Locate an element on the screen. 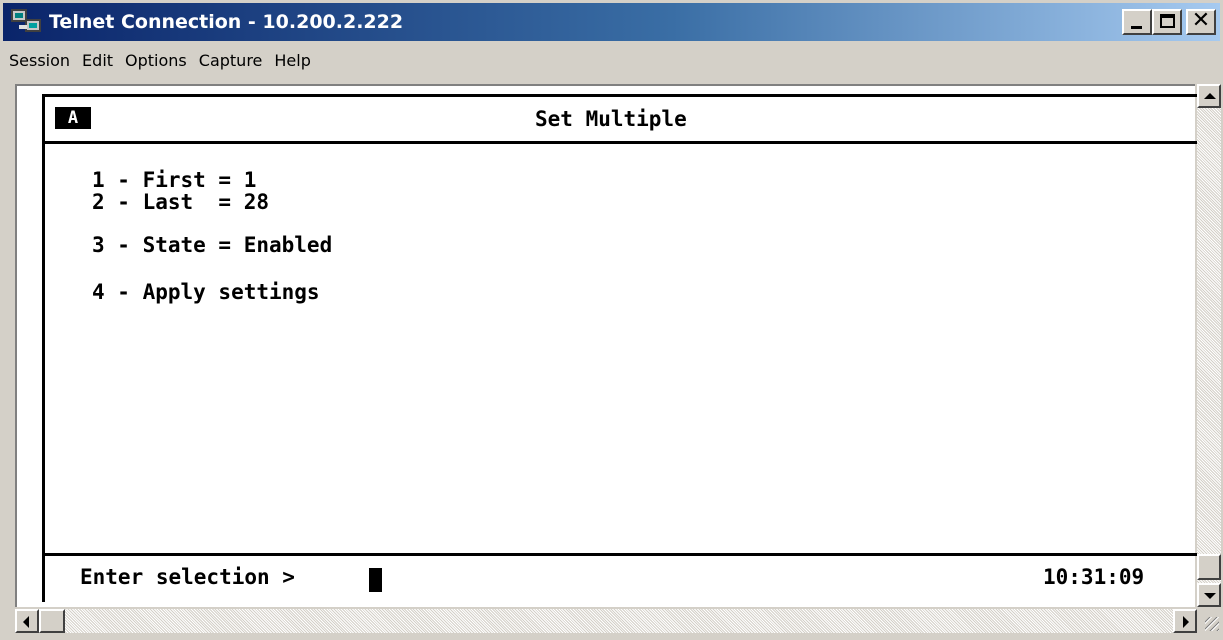  window-title: Telnet Connection - 10.200.2.222 is located at coordinates (226, 22).